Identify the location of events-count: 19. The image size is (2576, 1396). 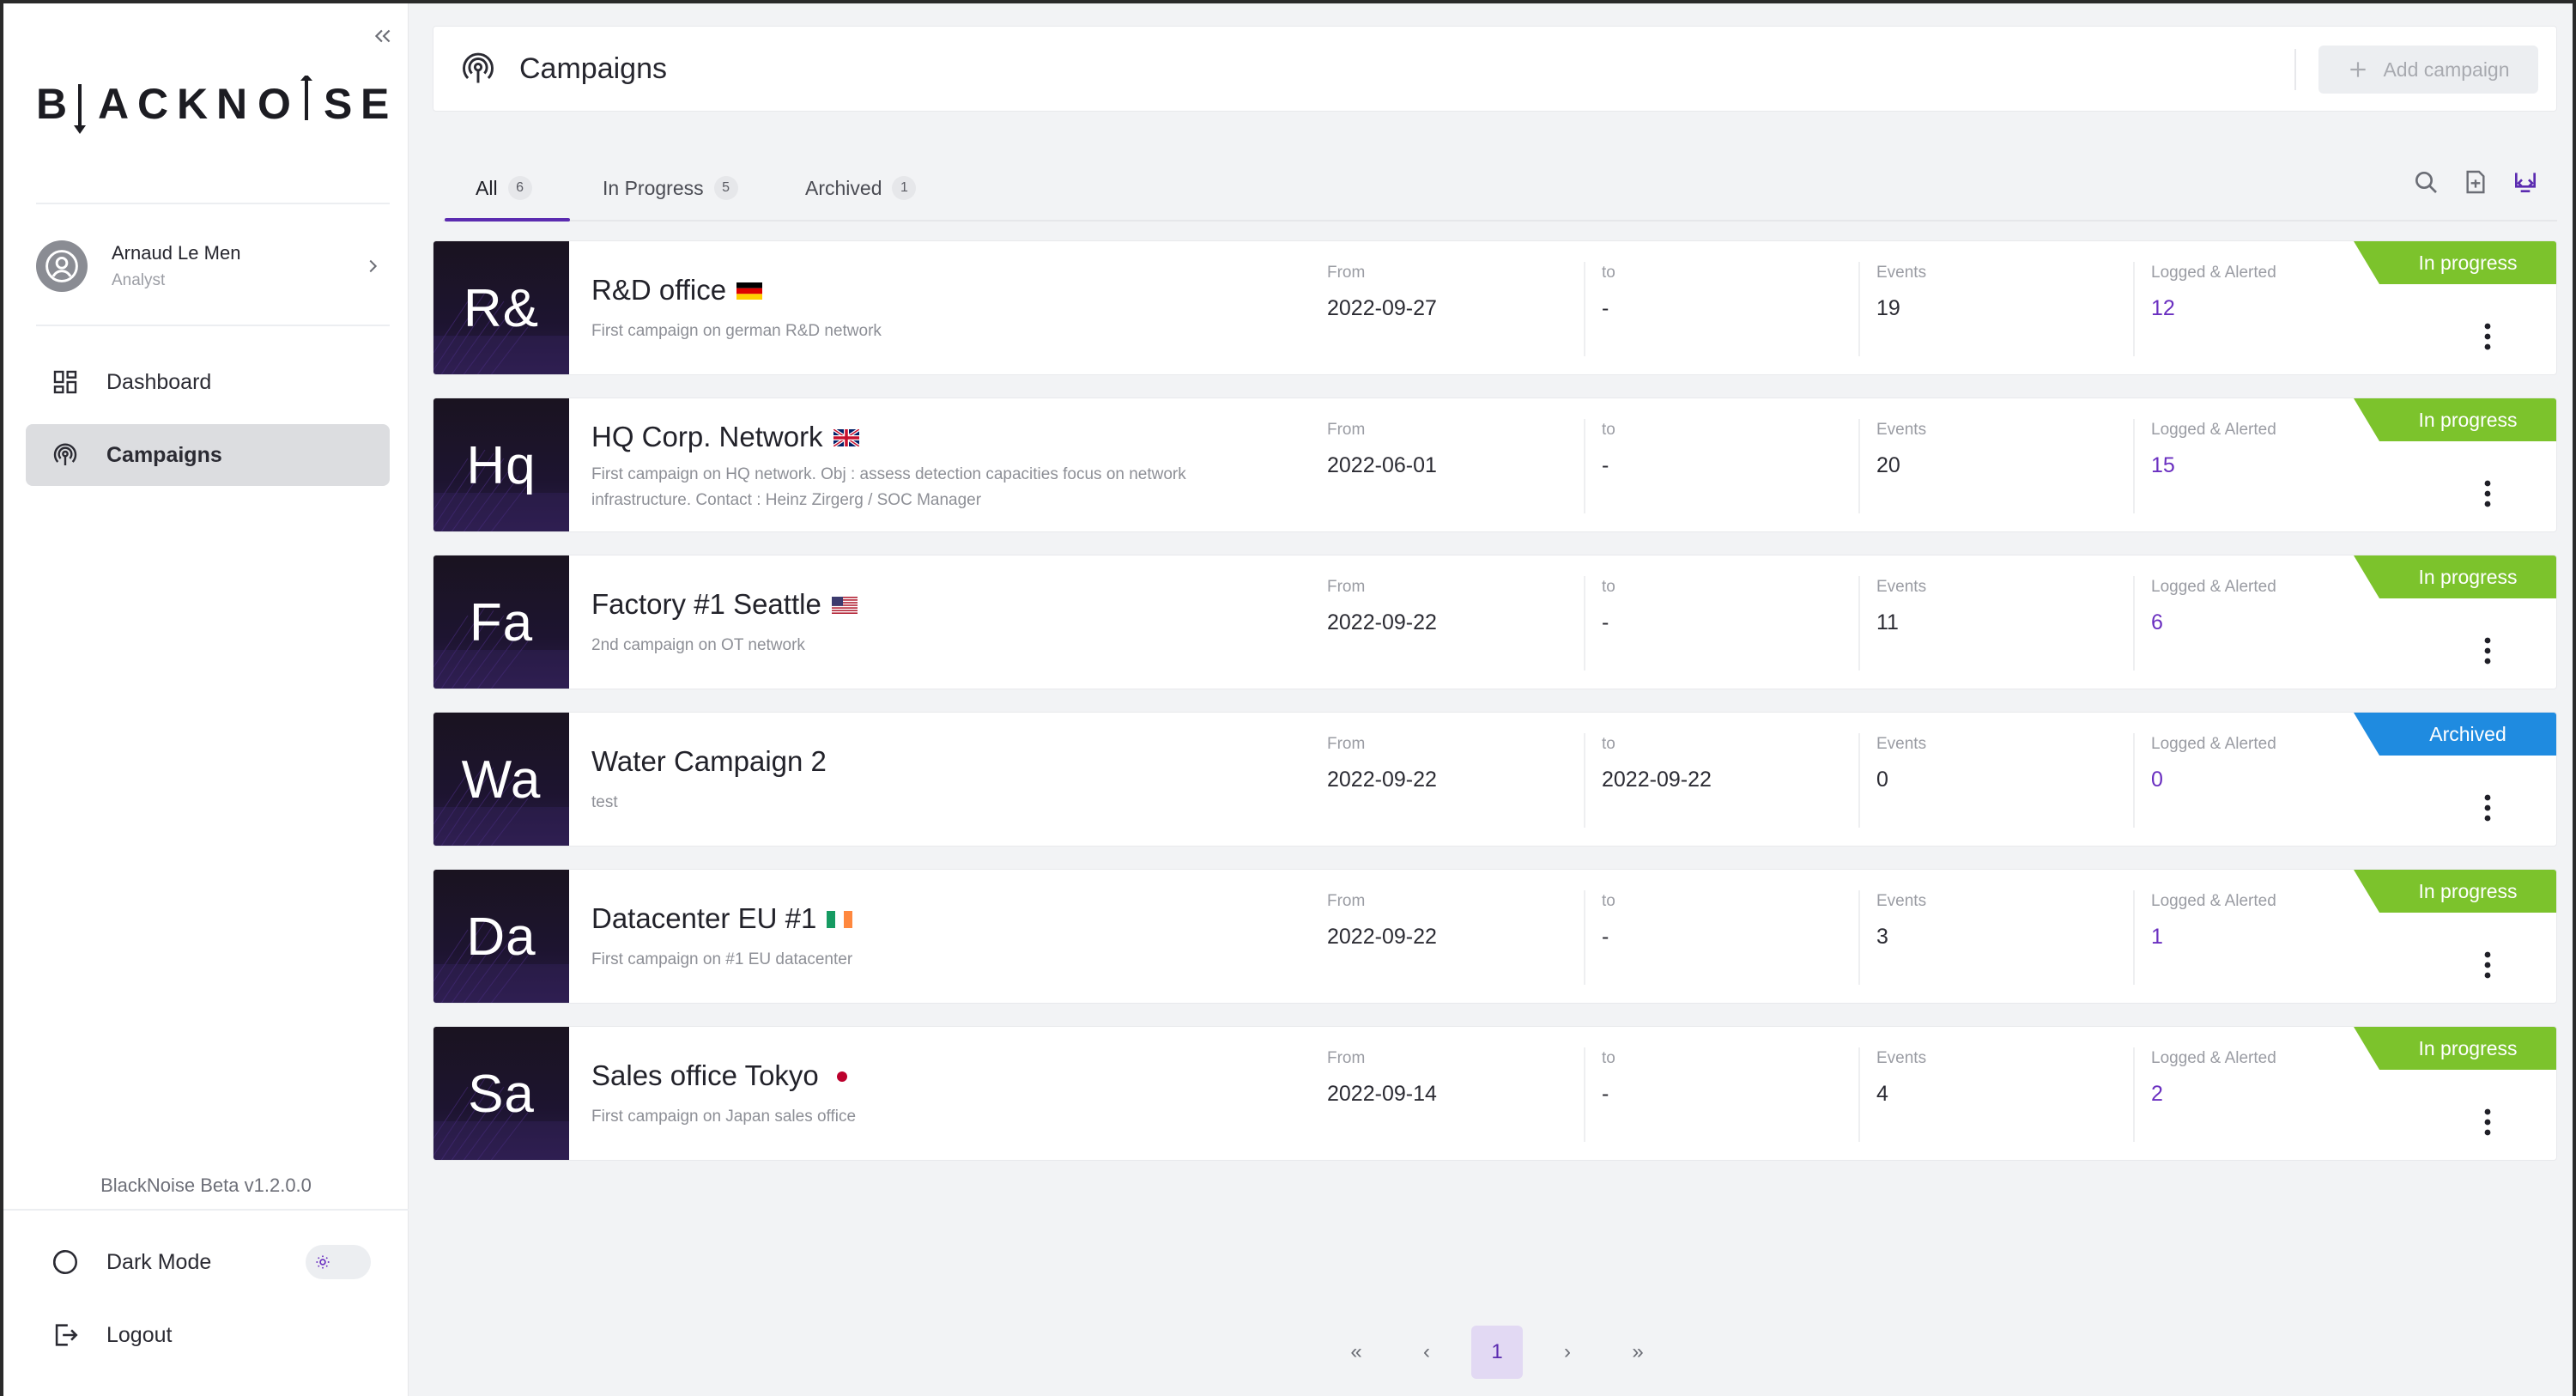
(1888, 308).